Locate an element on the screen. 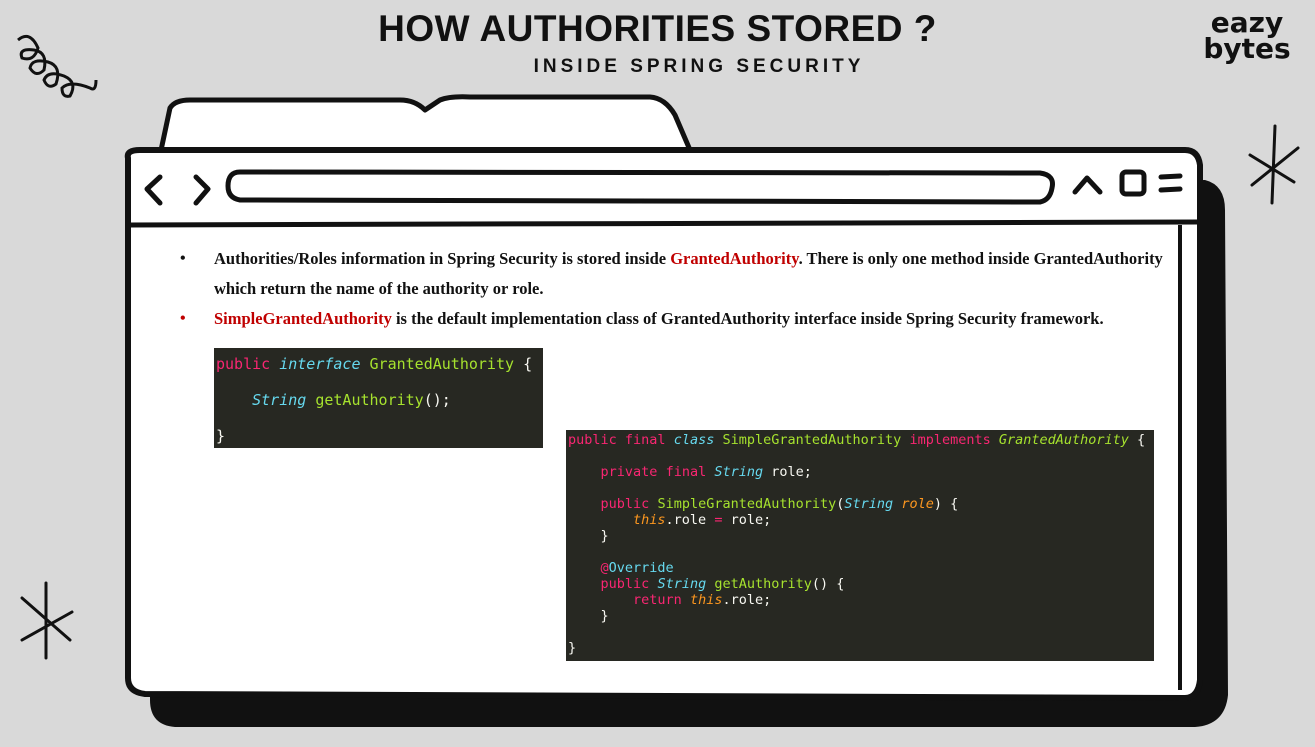 This screenshot has height=747, width=1315. code-line: @Override is located at coordinates (621, 568).